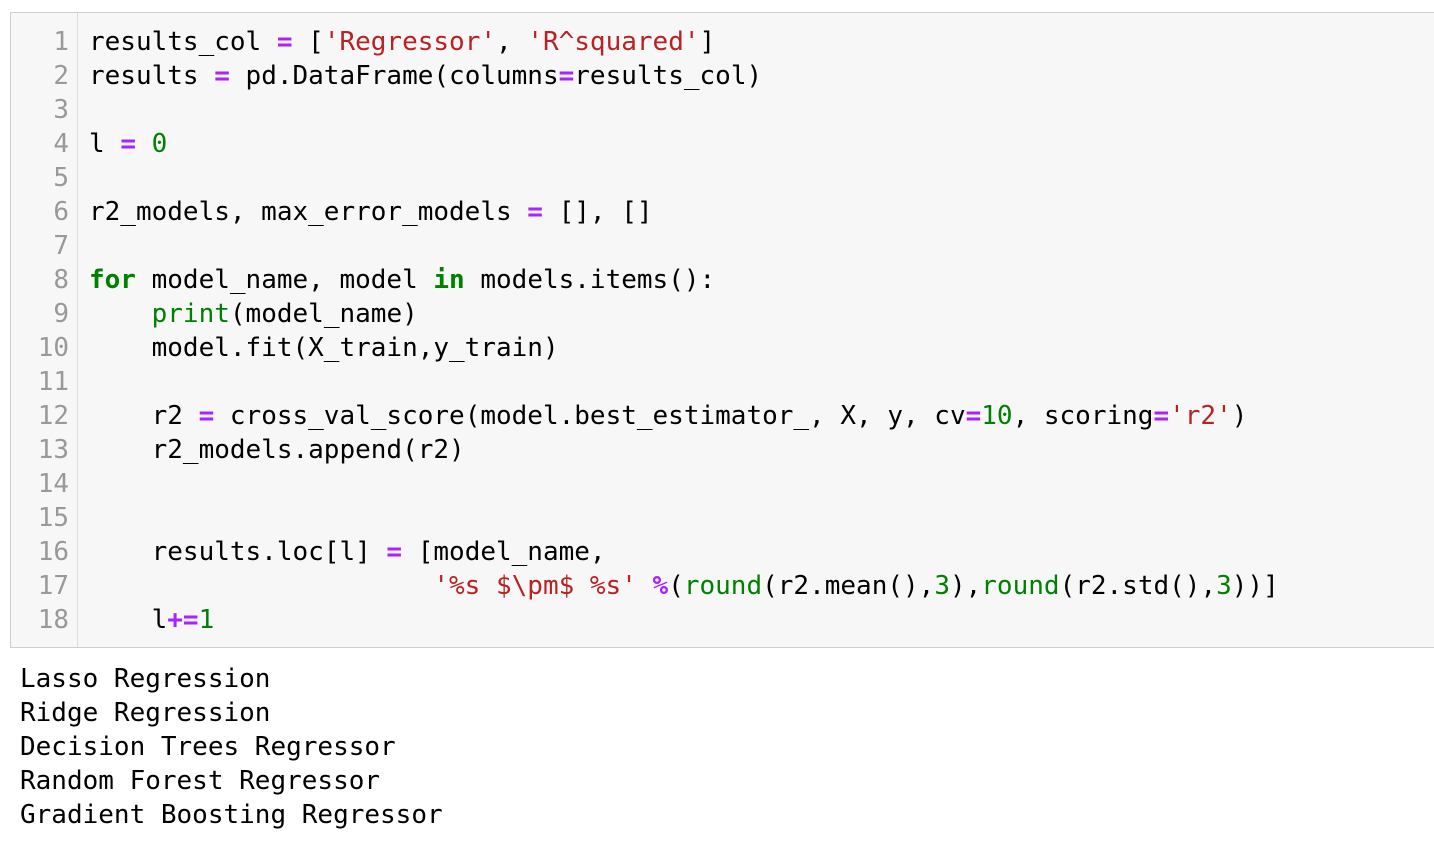  I want to click on code-token: in, so click(449, 280).